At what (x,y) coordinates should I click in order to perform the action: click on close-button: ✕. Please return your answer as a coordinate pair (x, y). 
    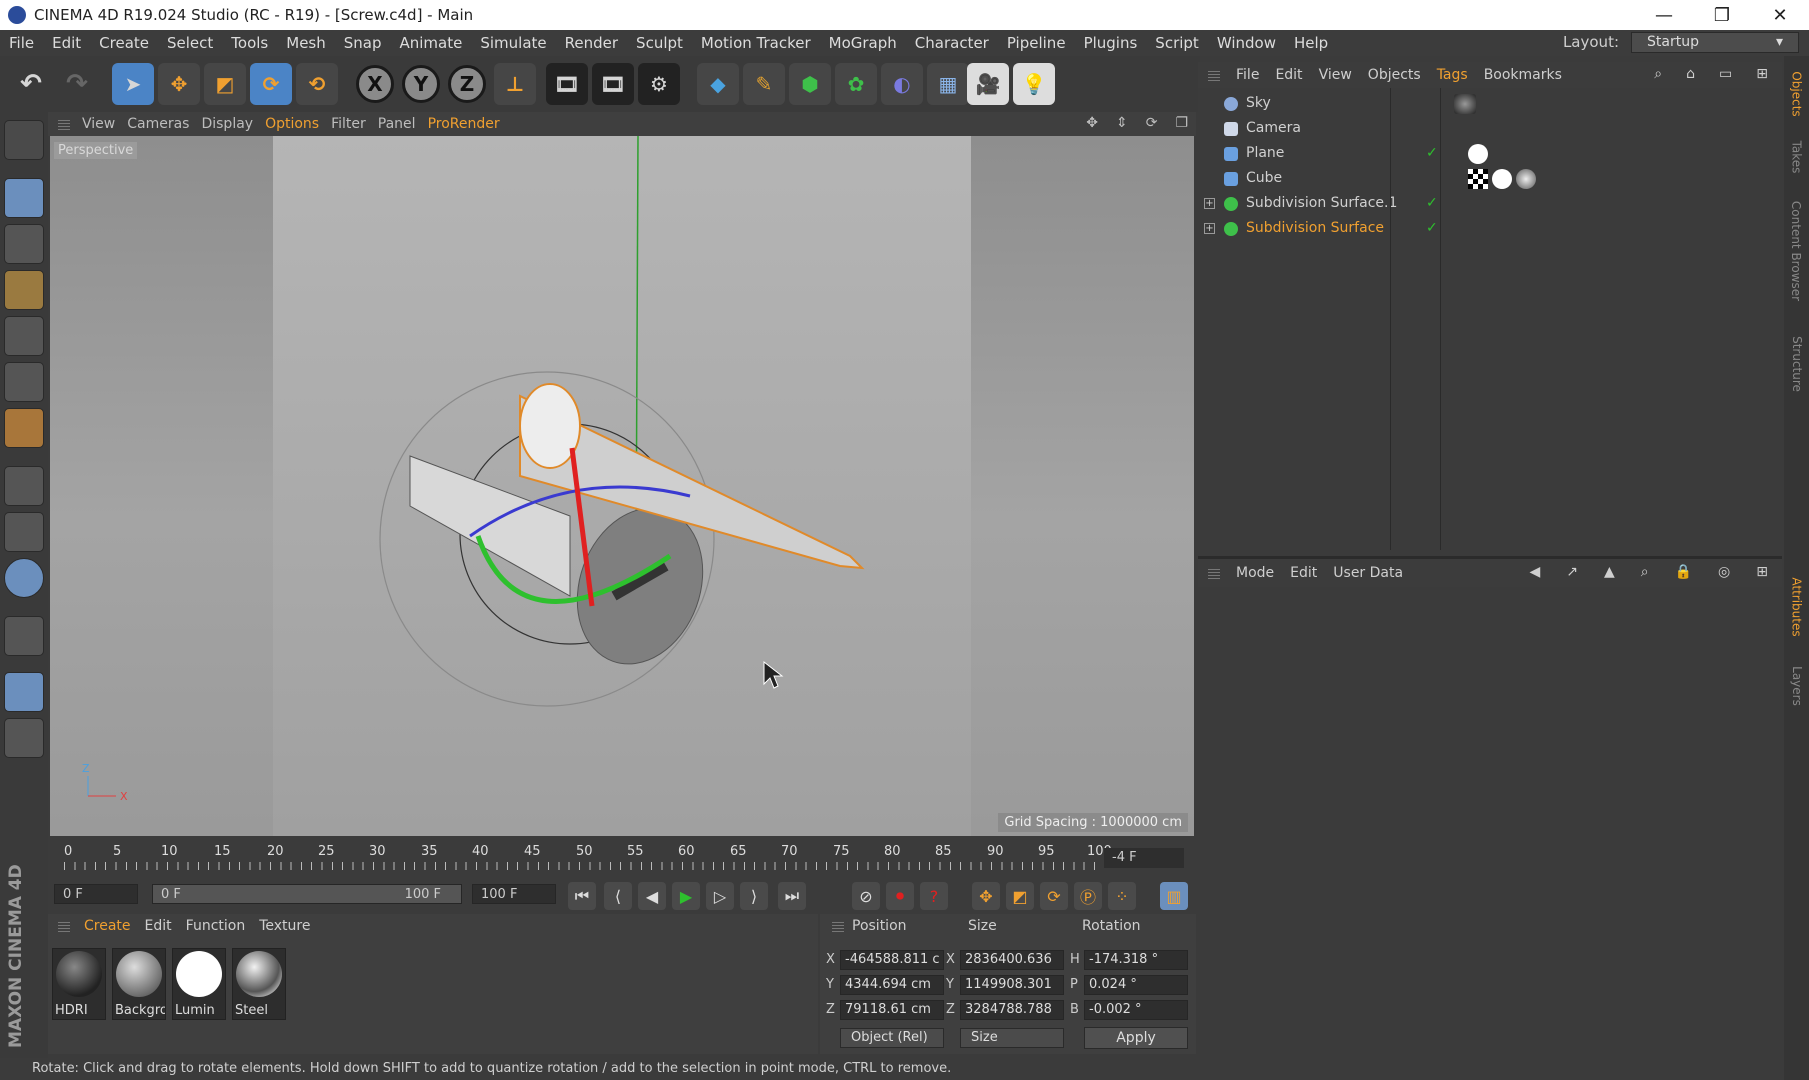
    Looking at the image, I should click on (1780, 15).